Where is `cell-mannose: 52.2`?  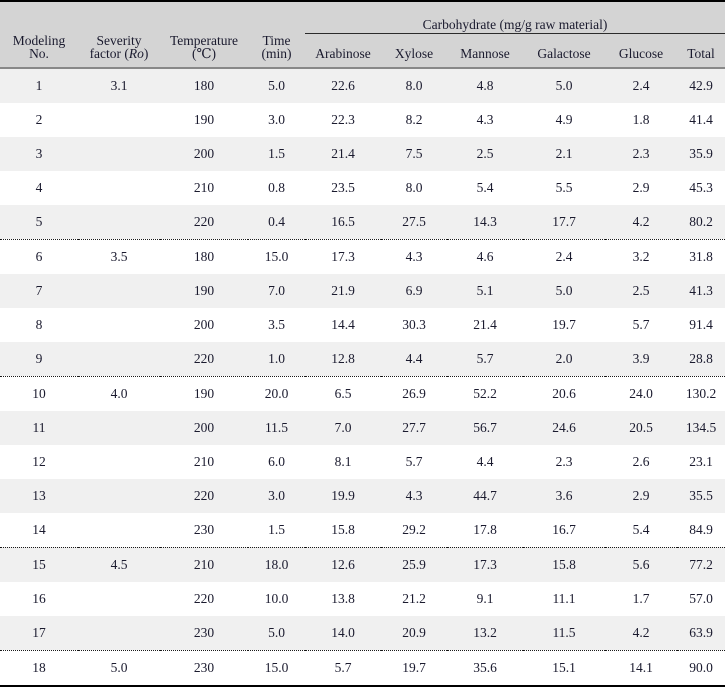
cell-mannose: 52.2 is located at coordinates (485, 393).